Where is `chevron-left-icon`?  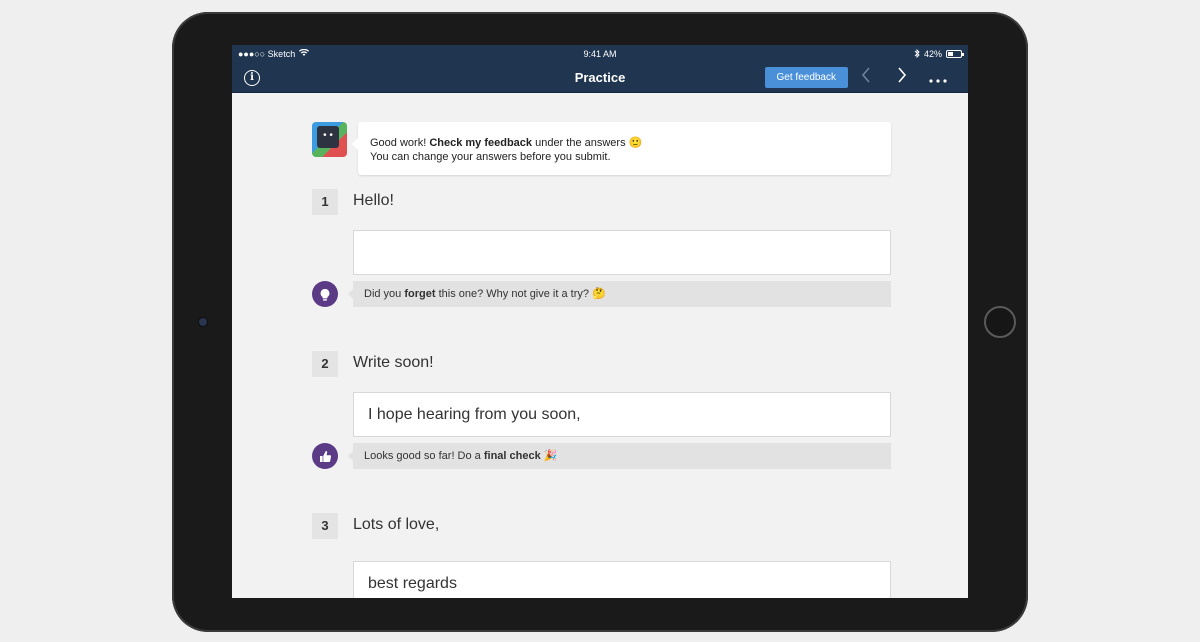 chevron-left-icon is located at coordinates (866, 77).